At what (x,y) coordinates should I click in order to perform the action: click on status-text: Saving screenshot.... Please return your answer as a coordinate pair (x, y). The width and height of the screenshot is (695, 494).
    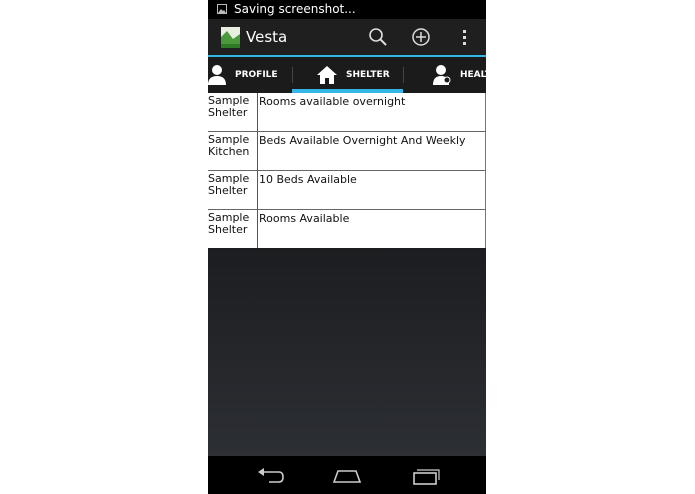
    Looking at the image, I should click on (295, 9).